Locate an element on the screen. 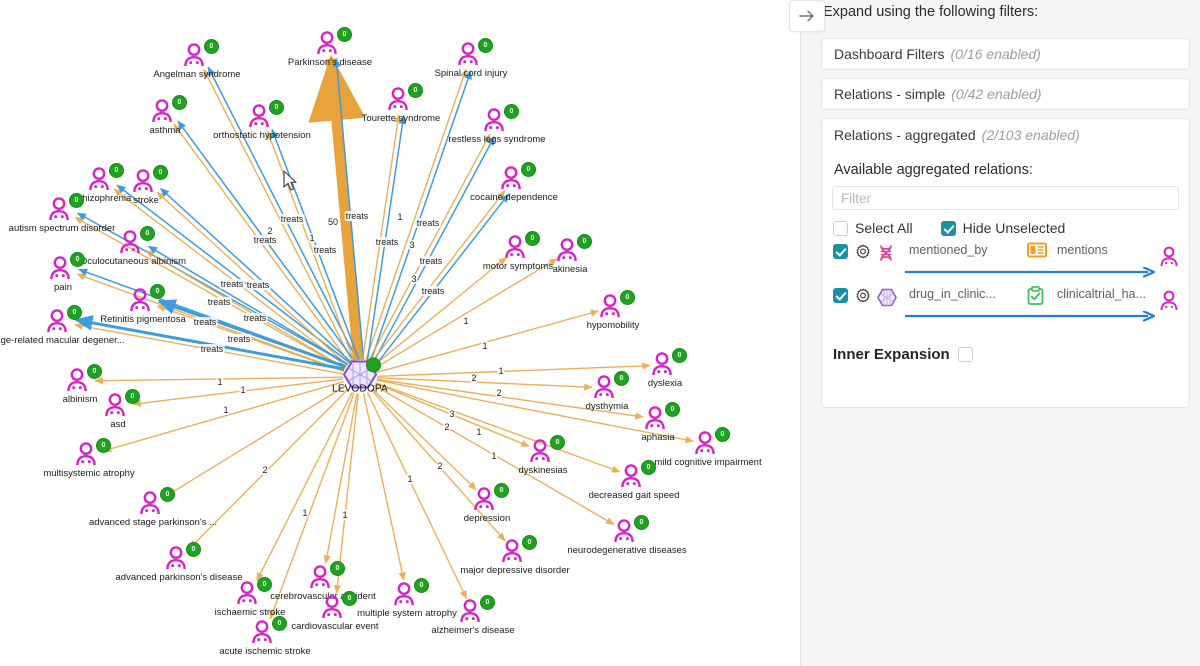 This screenshot has width=1200, height=666. graph-node: 0 mild cognitive impairment is located at coordinates (708, 447).